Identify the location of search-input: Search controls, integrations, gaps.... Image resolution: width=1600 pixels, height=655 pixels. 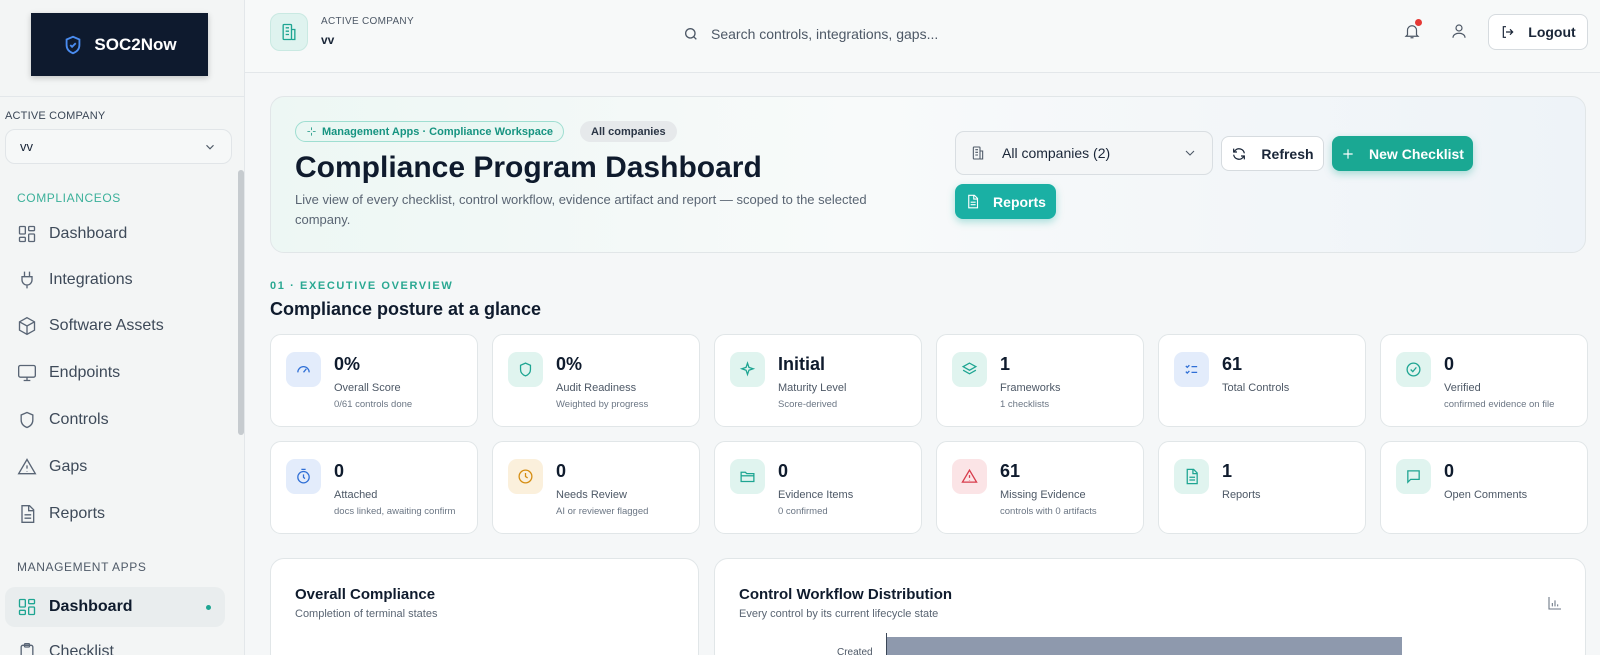
(824, 34).